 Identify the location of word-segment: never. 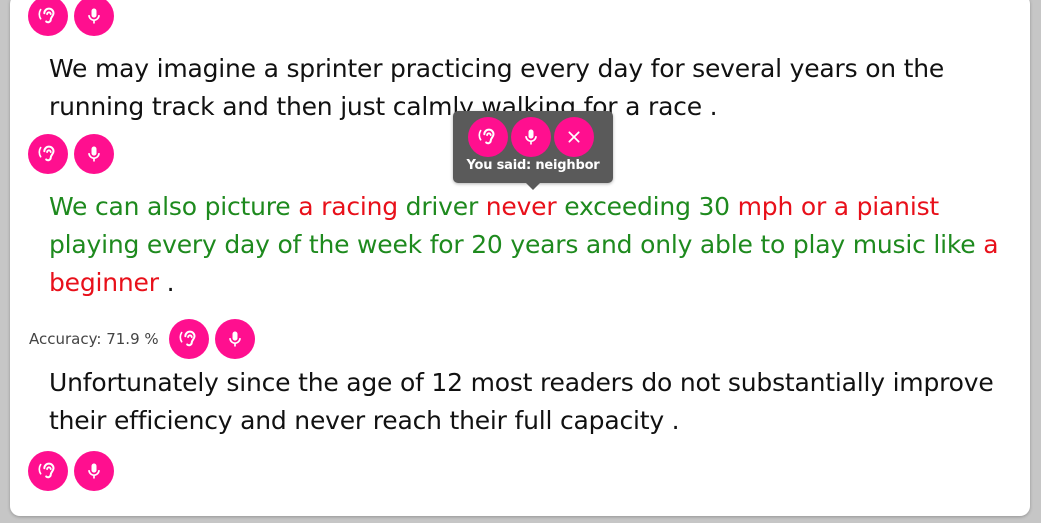
(521, 206).